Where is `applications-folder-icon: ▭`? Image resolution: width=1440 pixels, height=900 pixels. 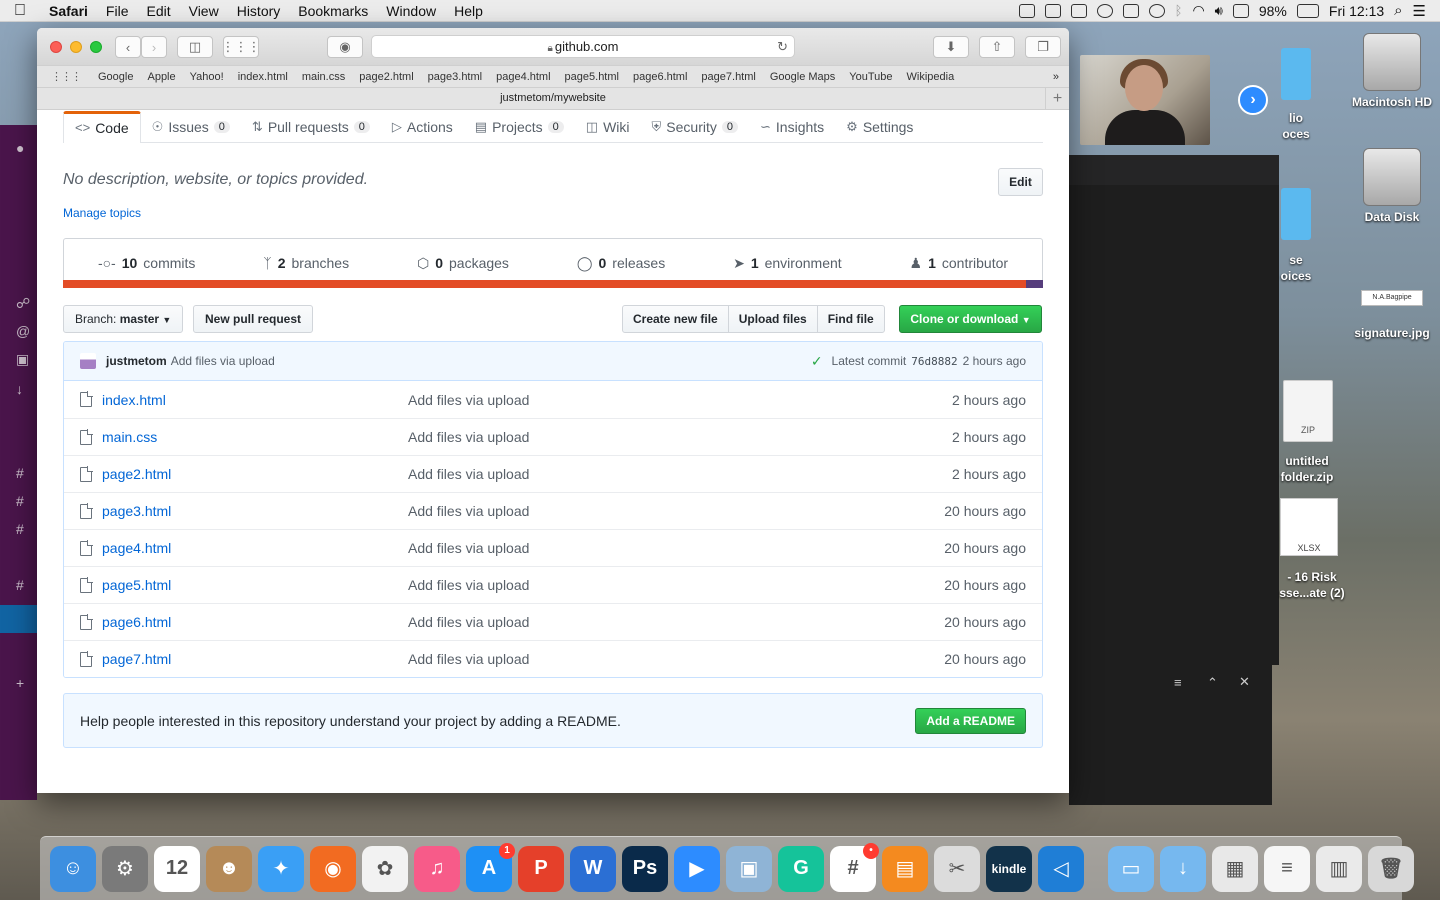
applications-folder-icon: ▭ is located at coordinates (1131, 868).